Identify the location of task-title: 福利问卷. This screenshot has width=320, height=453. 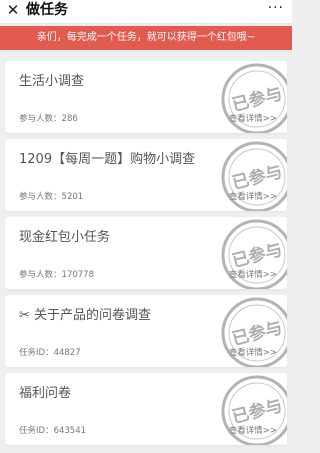
(45, 393).